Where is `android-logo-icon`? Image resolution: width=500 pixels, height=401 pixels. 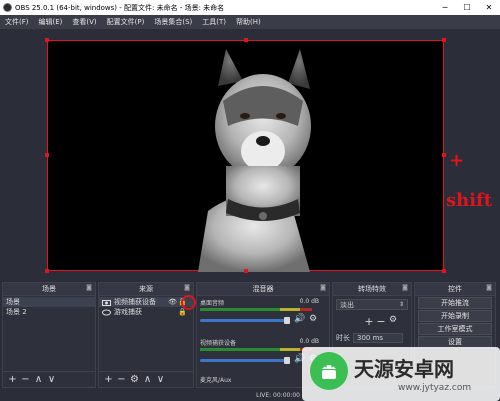
android-logo-icon is located at coordinates (329, 371).